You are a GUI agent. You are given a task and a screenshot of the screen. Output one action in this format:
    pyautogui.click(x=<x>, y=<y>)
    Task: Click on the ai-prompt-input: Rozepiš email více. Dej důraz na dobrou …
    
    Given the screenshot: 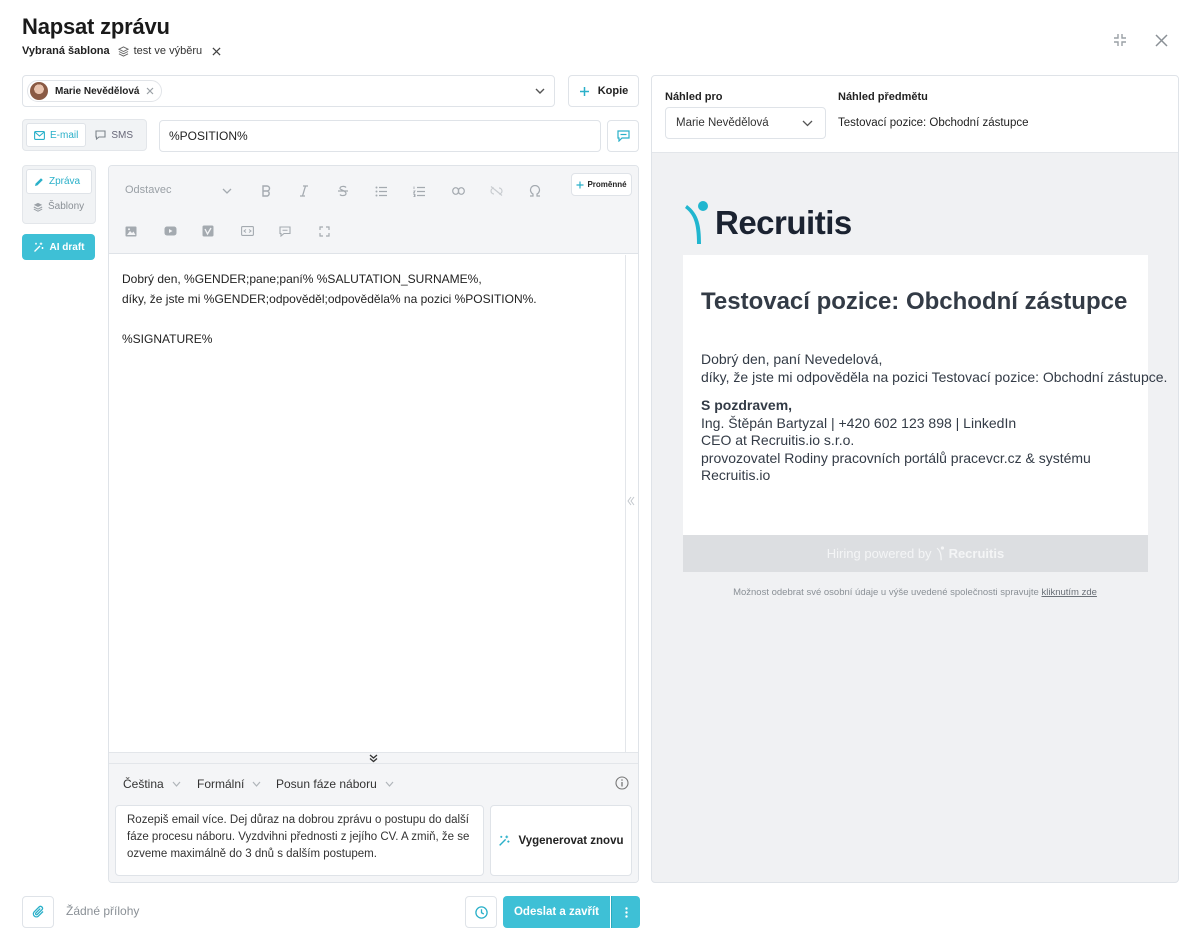 What is the action you would take?
    pyautogui.click(x=299, y=840)
    